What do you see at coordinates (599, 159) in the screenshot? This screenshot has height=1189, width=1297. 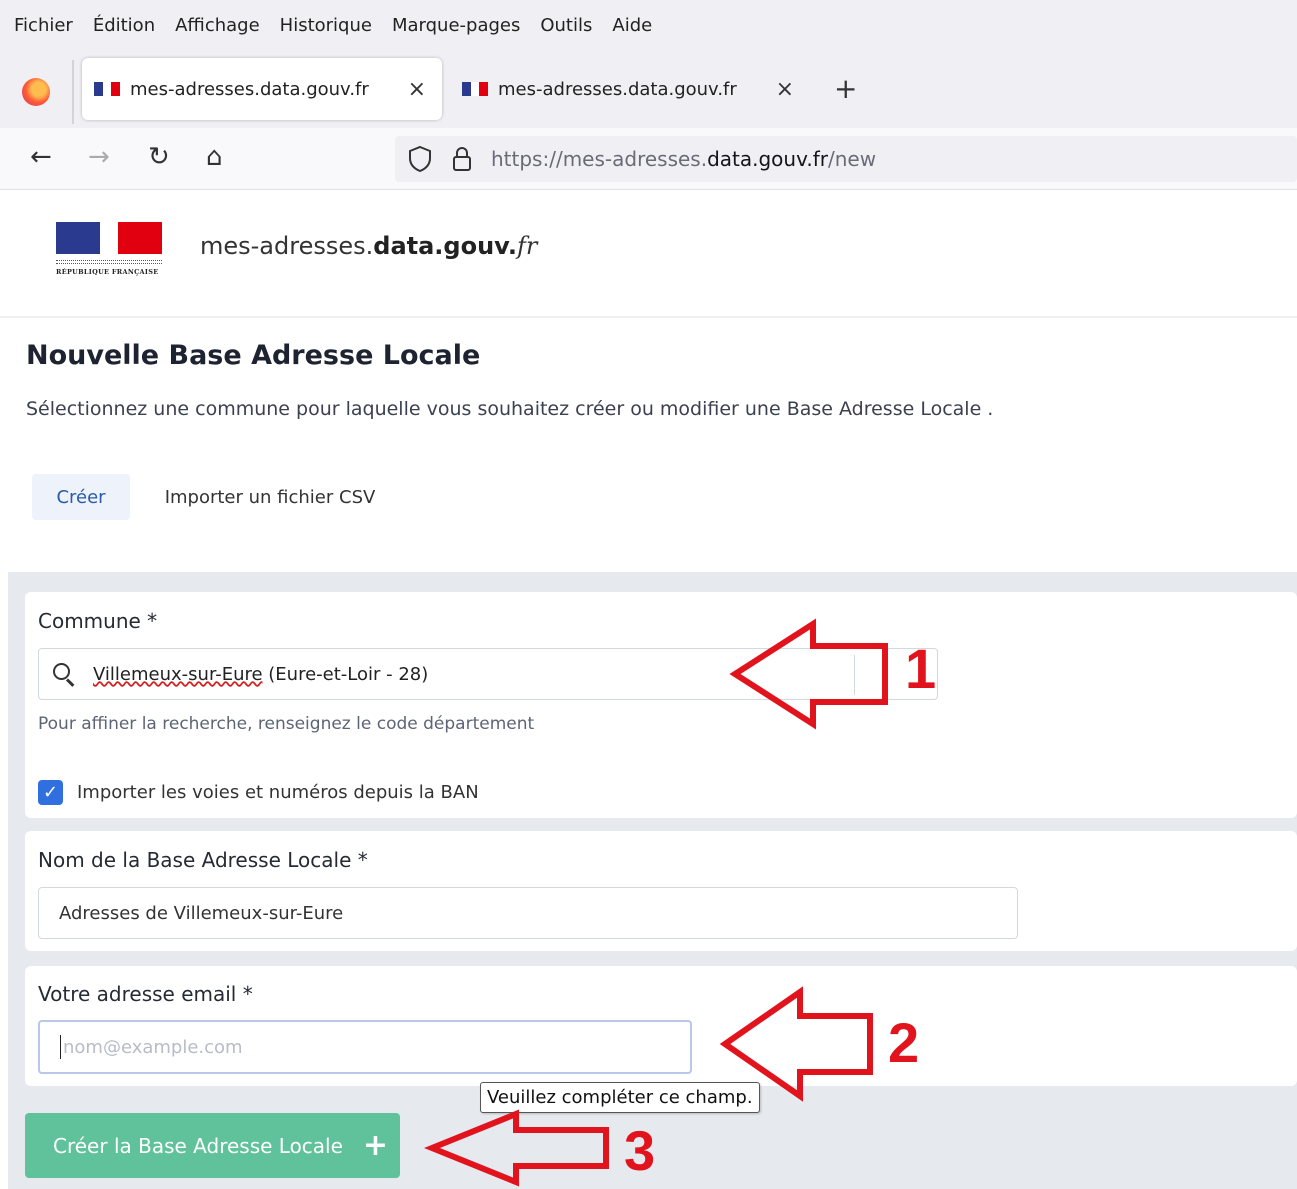 I see `url-prefix: https://mes-adresses.` at bounding box center [599, 159].